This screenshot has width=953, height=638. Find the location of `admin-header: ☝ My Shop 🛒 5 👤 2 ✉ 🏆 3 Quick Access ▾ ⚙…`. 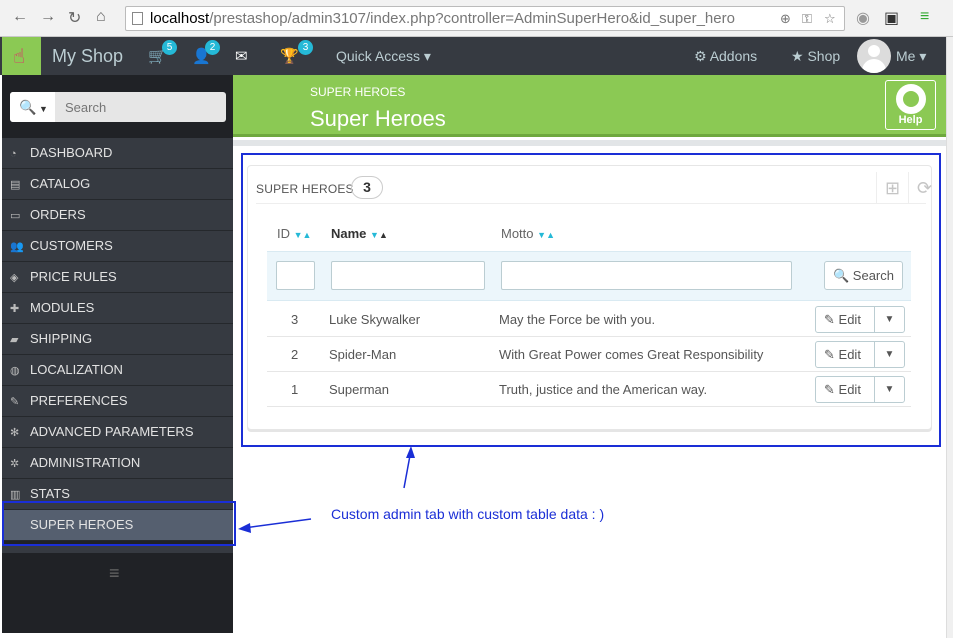

admin-header: ☝ My Shop 🛒 5 👤 2 ✉ 🏆 3 Quick Access ▾ ⚙… is located at coordinates (473, 56).